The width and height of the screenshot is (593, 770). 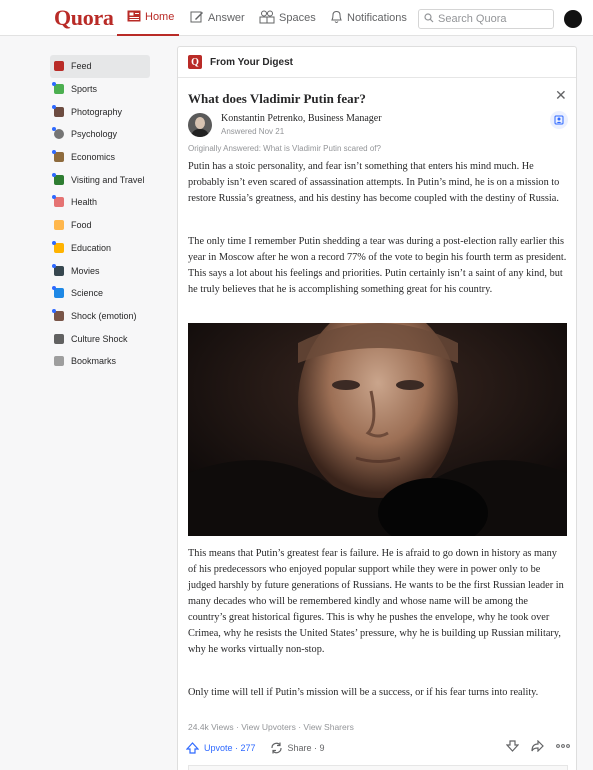 What do you see at coordinates (59, 225) in the screenshot?
I see `food-icon` at bounding box center [59, 225].